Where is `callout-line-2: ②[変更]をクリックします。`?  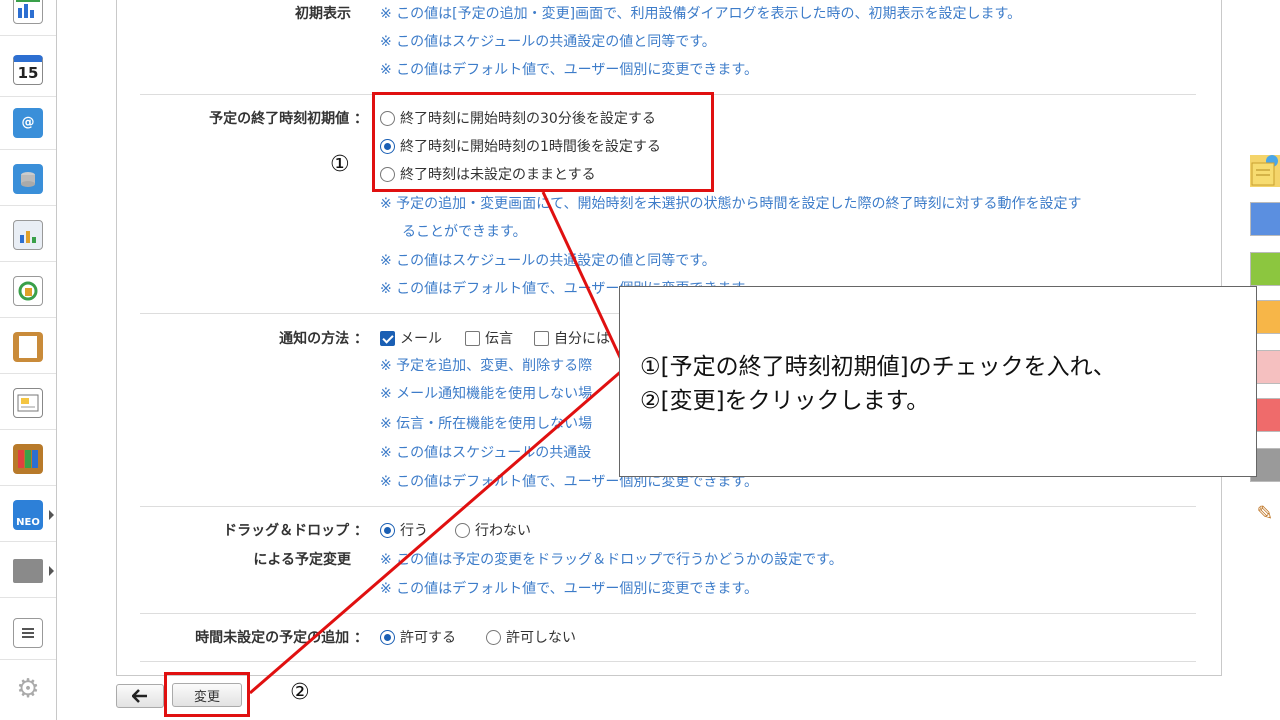
callout-line-2: ②[変更]をクリックします。 is located at coordinates (785, 401).